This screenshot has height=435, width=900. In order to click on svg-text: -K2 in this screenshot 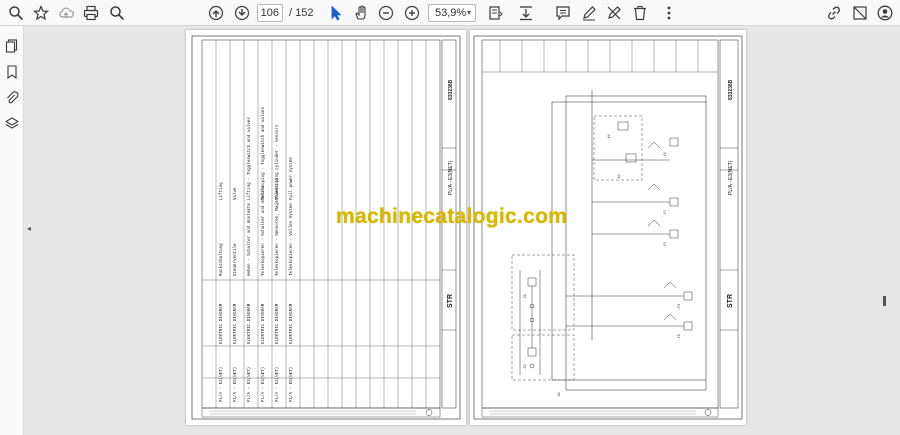, I will do `click(619, 177)`.